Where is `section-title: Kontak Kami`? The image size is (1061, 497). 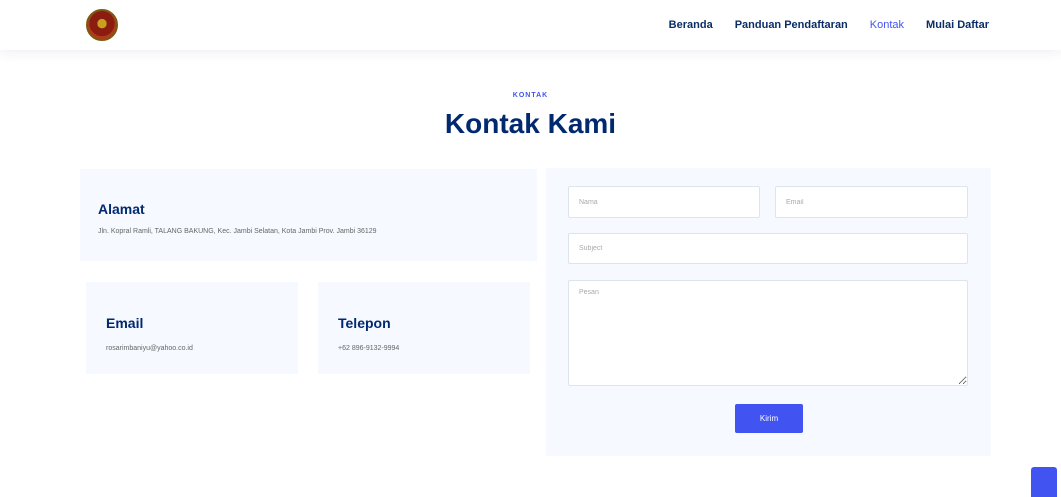 section-title: Kontak Kami is located at coordinates (530, 123).